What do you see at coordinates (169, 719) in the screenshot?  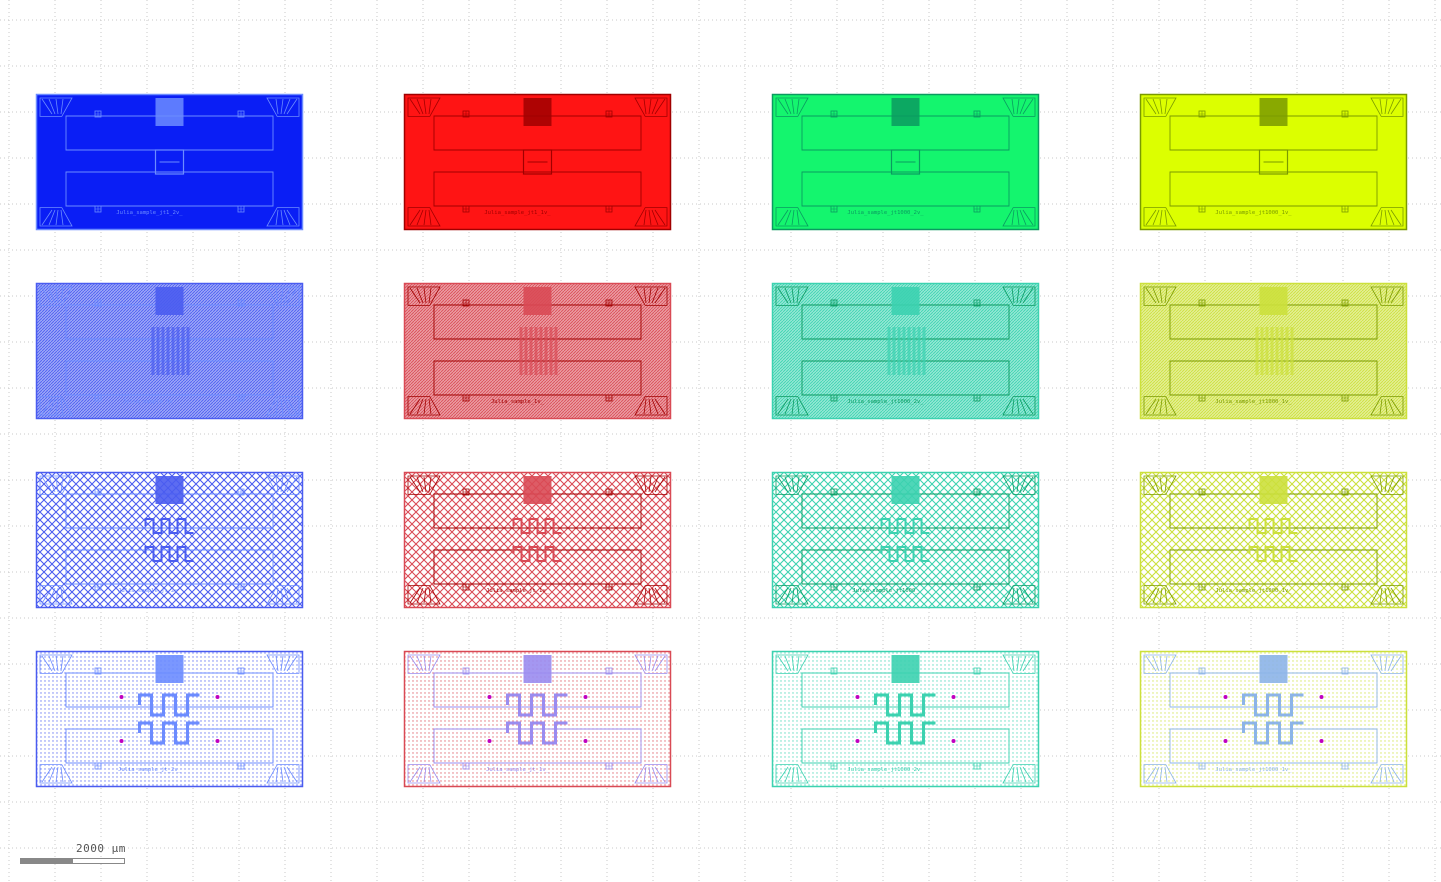 I see `chip-r3c0: Julia_sample_jt_2v_` at bounding box center [169, 719].